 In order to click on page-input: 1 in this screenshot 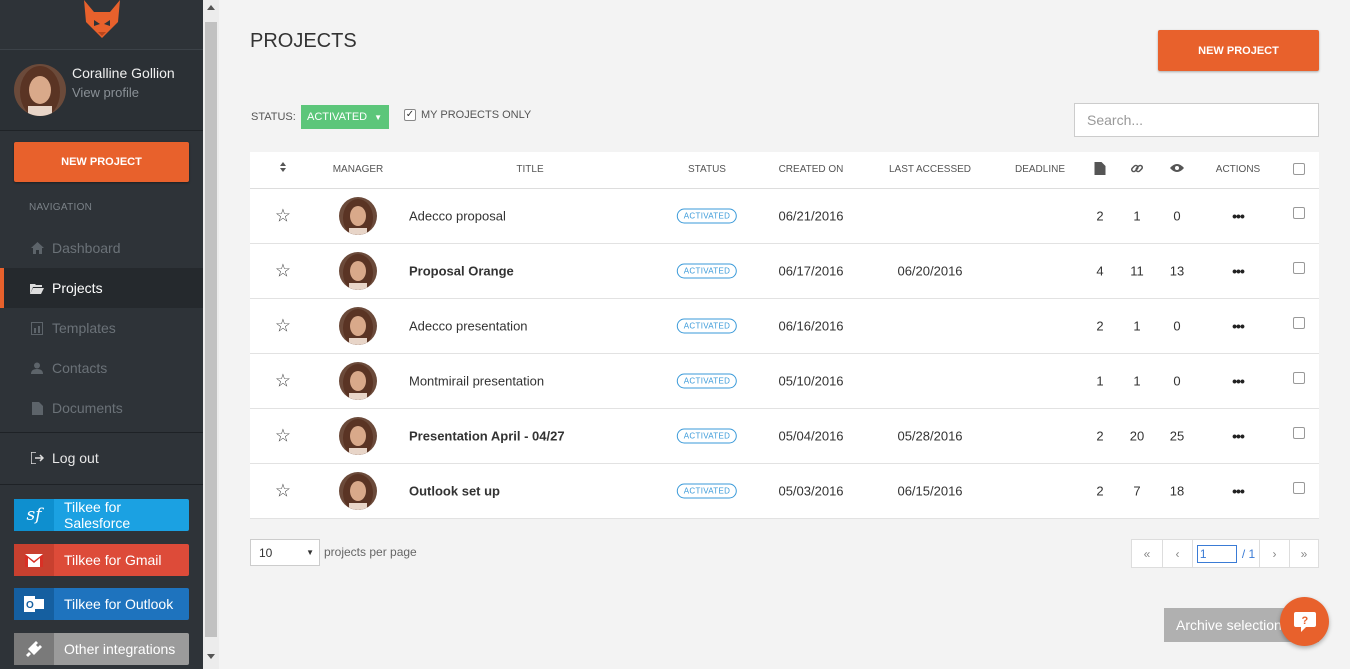, I will do `click(1216, 553)`.